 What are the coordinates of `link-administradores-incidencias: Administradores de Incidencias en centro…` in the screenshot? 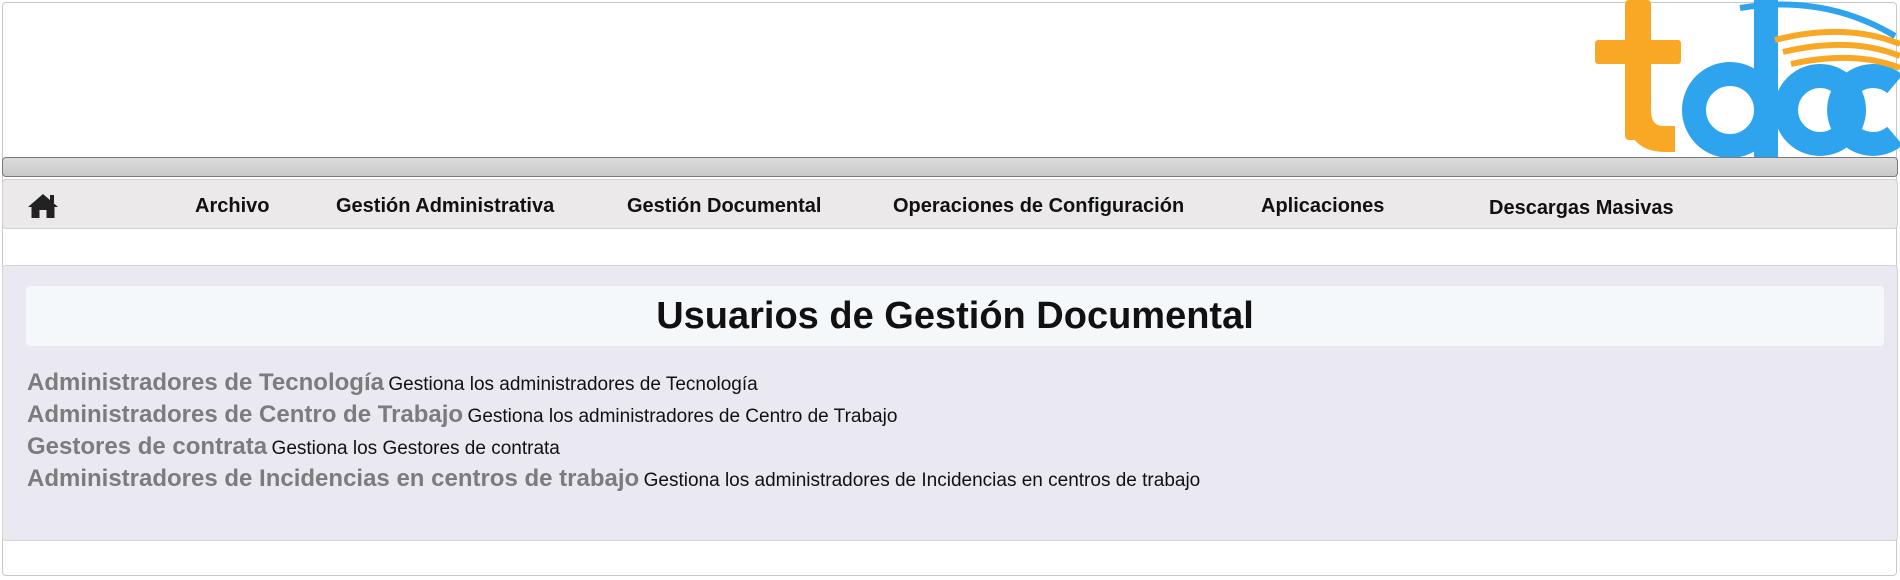 It's located at (333, 478).